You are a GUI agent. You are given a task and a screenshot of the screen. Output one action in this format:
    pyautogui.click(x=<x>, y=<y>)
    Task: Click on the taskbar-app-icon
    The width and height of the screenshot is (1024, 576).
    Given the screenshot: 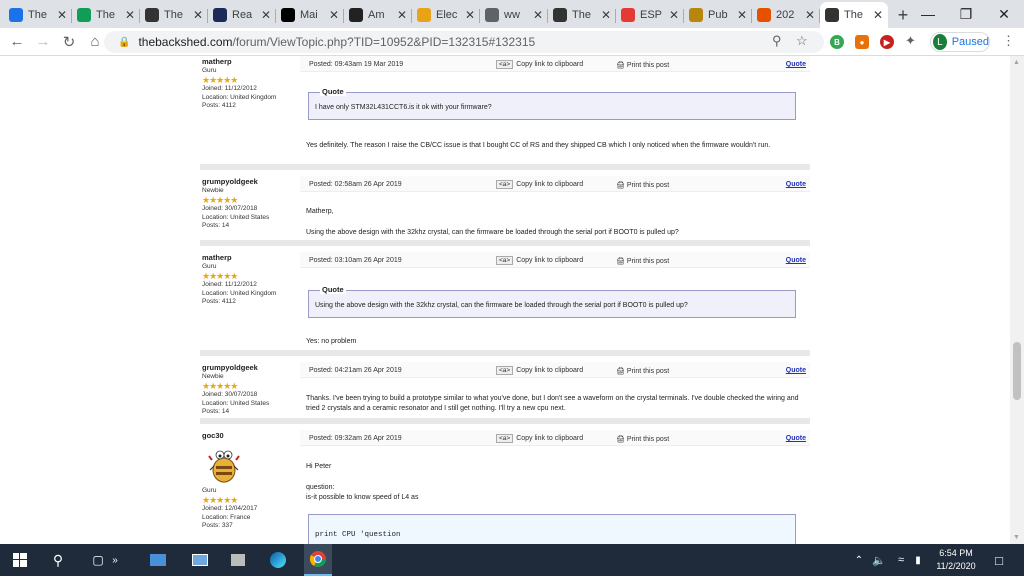 What is the action you would take?
    pyautogui.click(x=158, y=560)
    